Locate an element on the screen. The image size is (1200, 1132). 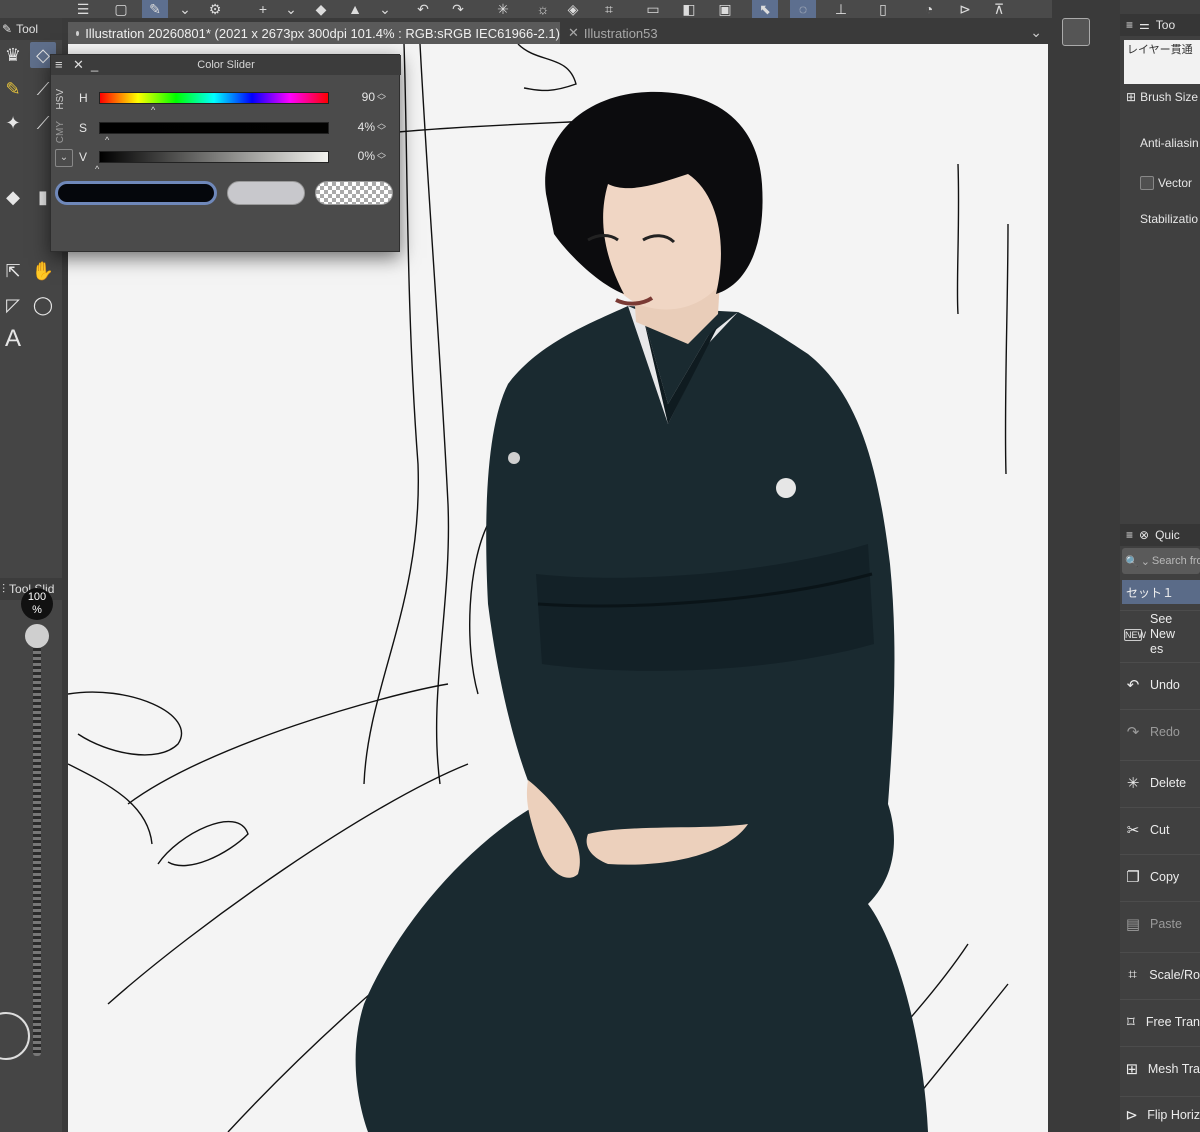
hand-icon: ✋ is located at coordinates (43, 271).